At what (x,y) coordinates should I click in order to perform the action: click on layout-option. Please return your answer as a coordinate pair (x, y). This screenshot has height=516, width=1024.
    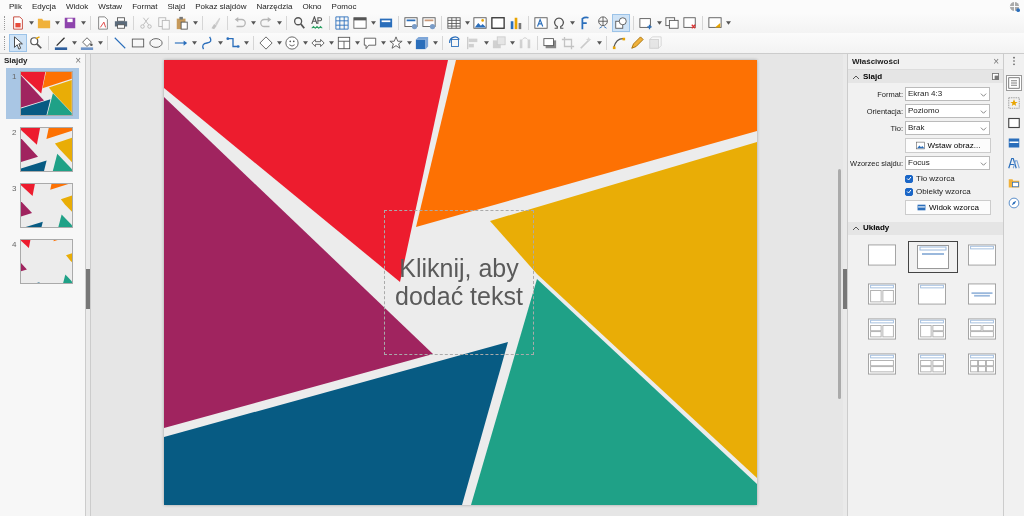
    Looking at the image, I should click on (933, 256).